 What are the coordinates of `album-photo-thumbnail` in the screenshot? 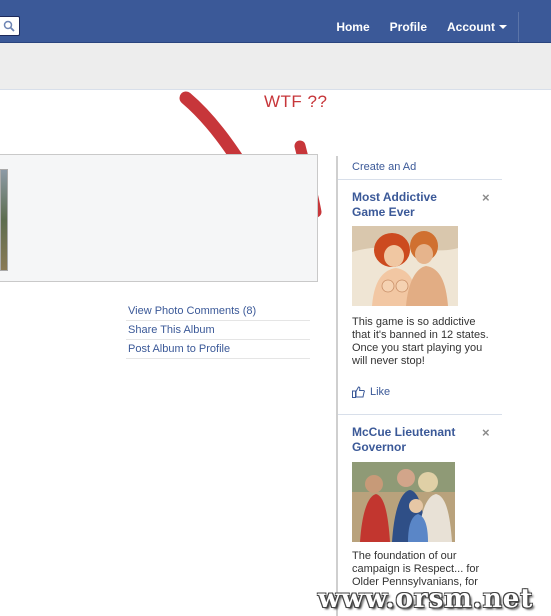 It's located at (4, 220).